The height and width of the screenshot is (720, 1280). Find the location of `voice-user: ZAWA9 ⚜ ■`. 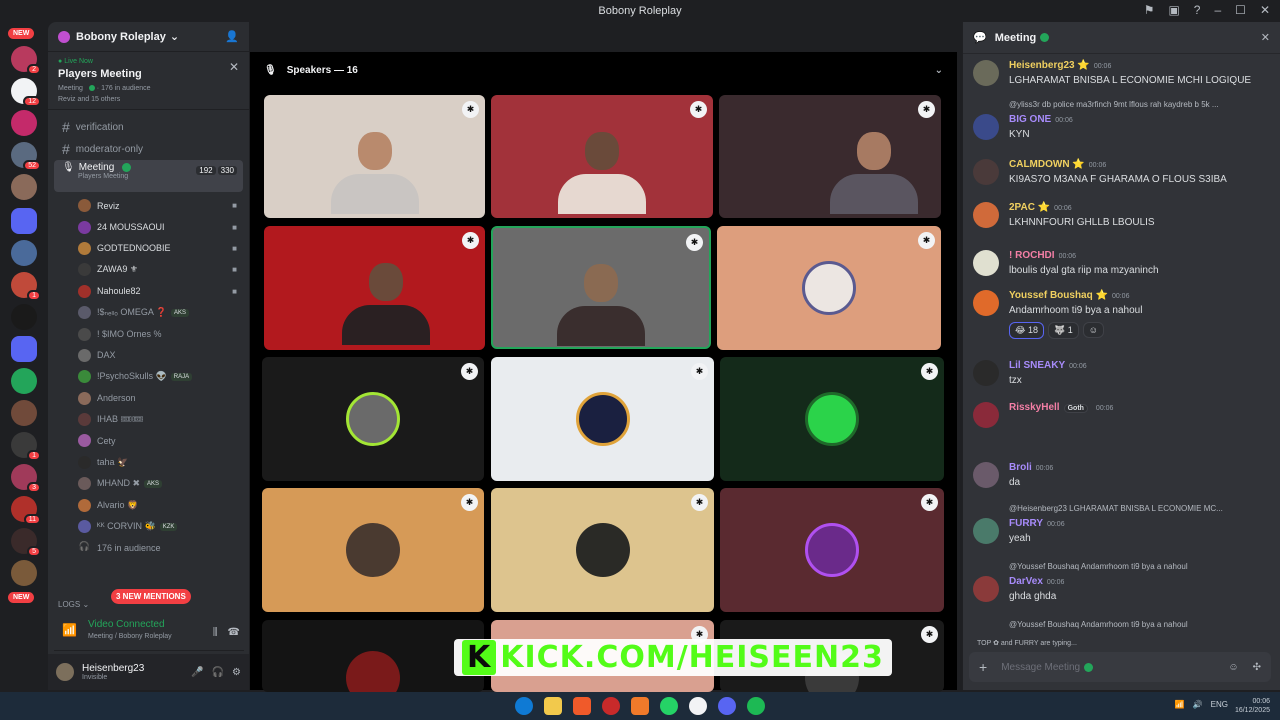

voice-user: ZAWA9 ⚜ ■ is located at coordinates (148, 269).